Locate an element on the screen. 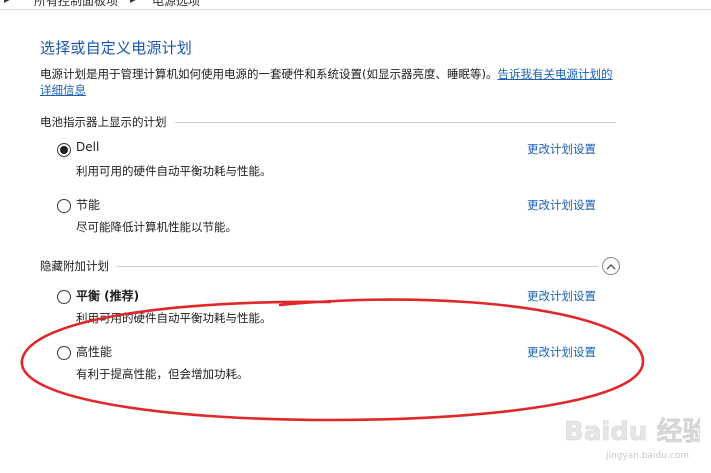  plan-name-high-performance: 高性能 is located at coordinates (94, 352).